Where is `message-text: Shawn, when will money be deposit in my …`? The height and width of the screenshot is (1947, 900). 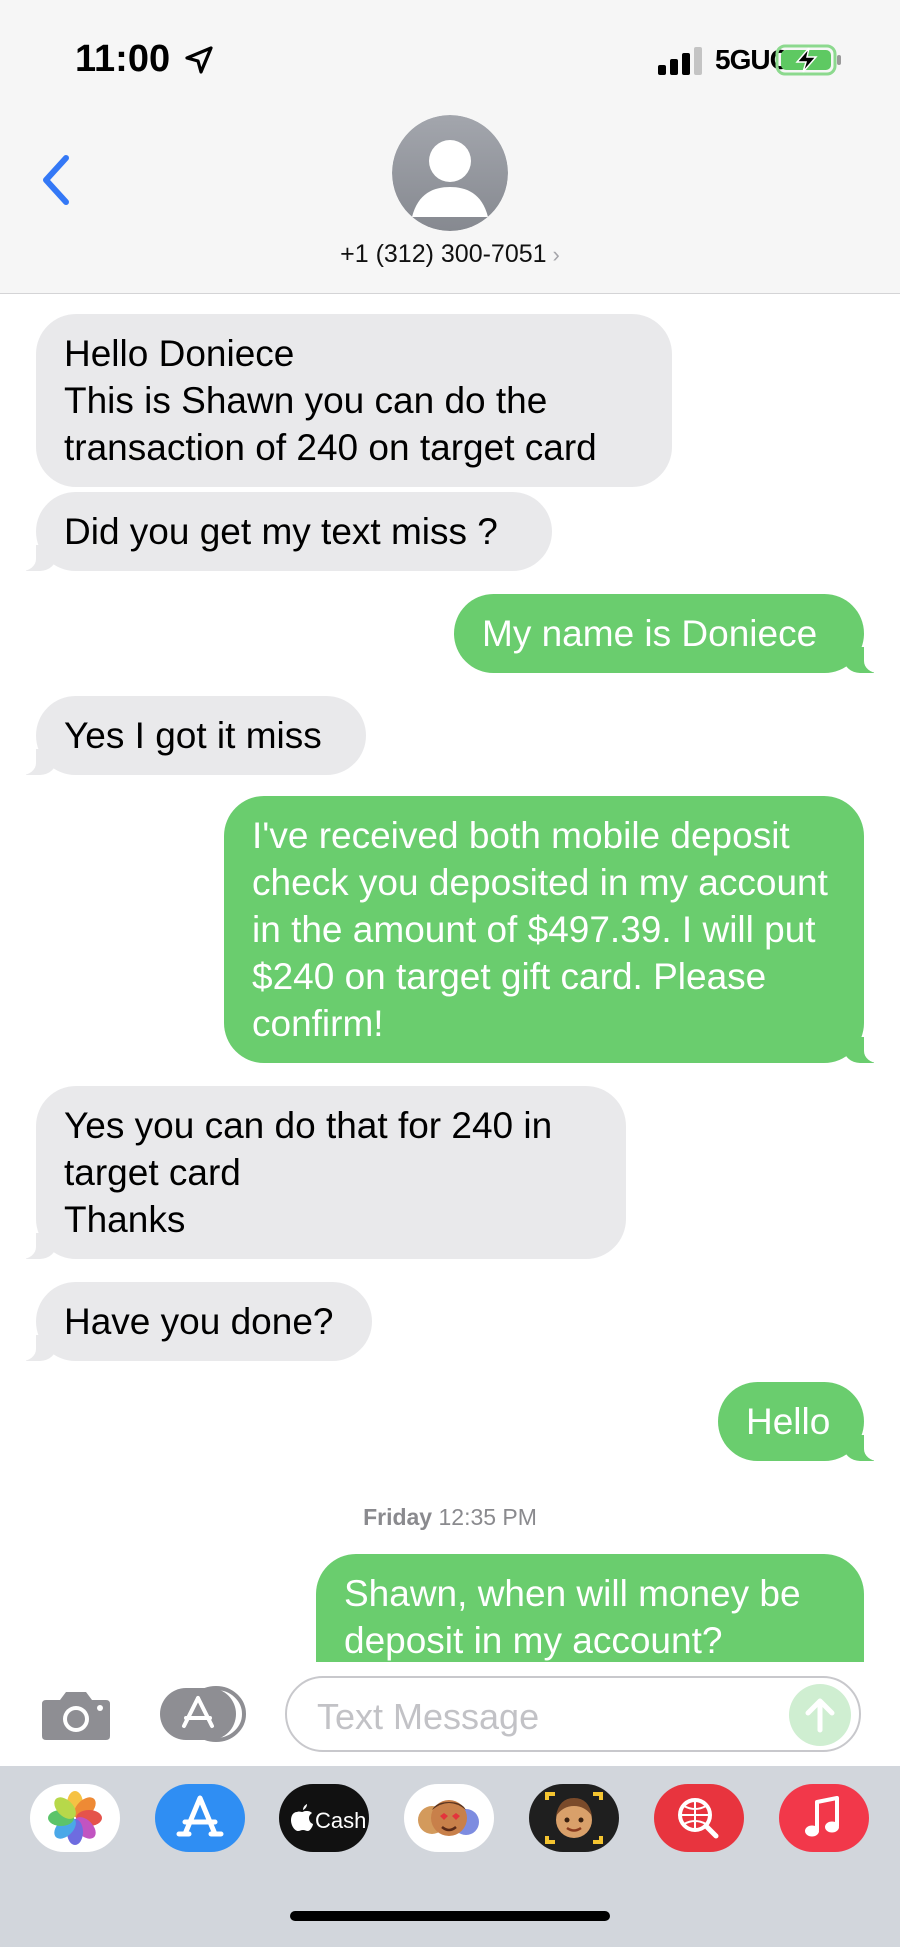
message-text: Shawn, when will money be deposit in my … is located at coordinates (572, 1617).